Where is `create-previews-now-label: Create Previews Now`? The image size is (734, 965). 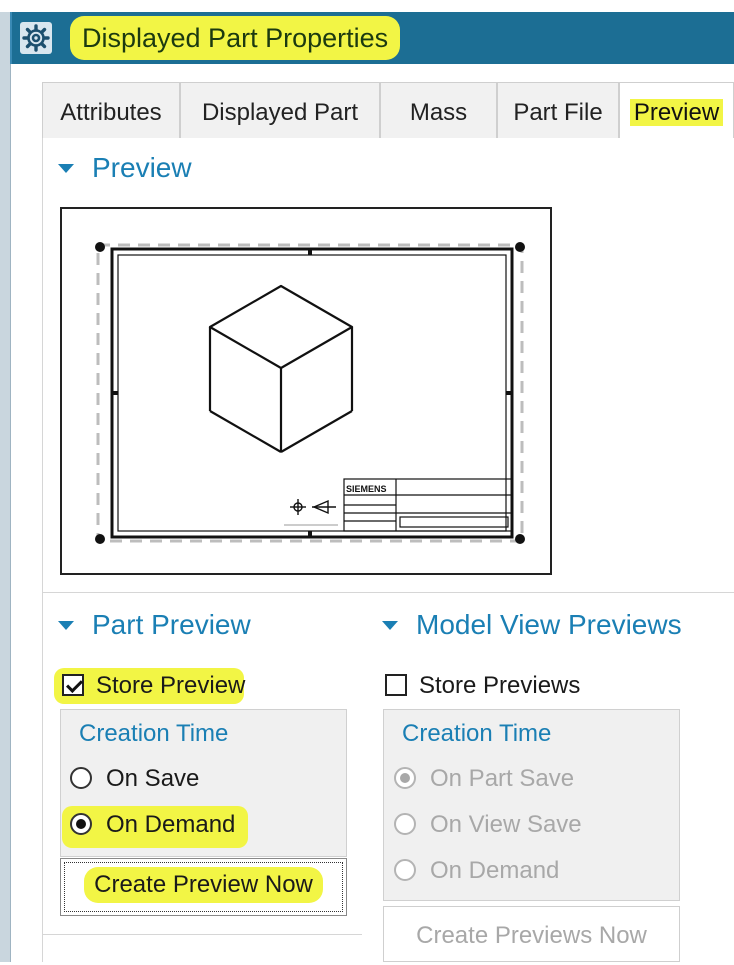 create-previews-now-label: Create Previews Now is located at coordinates (531, 935).